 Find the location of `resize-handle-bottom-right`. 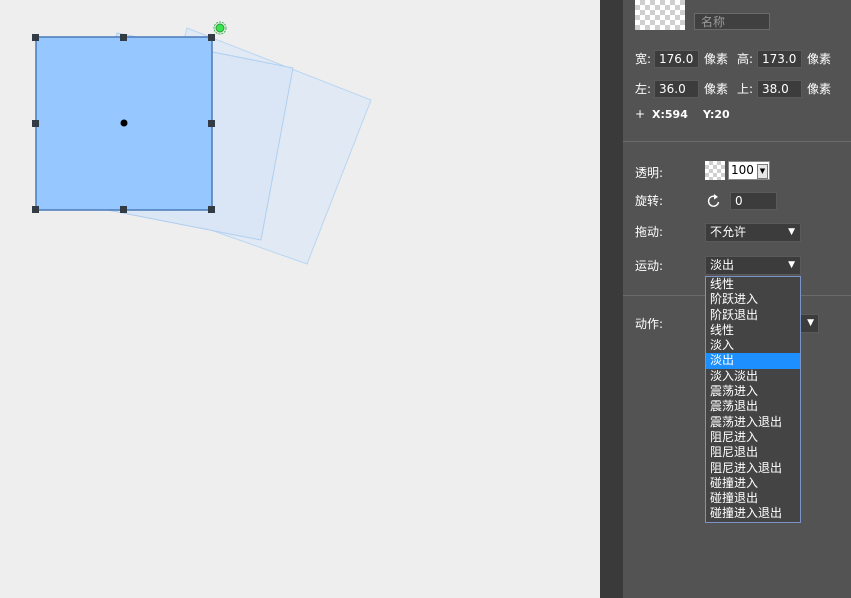

resize-handle-bottom-right is located at coordinates (211, 209).